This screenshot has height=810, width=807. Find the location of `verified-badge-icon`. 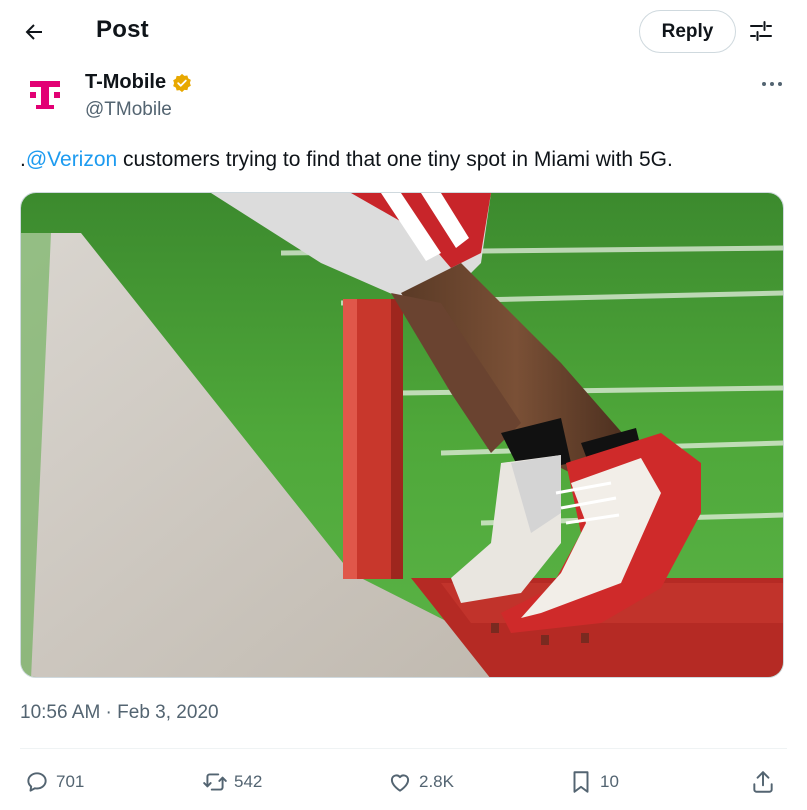

verified-badge-icon is located at coordinates (182, 82).